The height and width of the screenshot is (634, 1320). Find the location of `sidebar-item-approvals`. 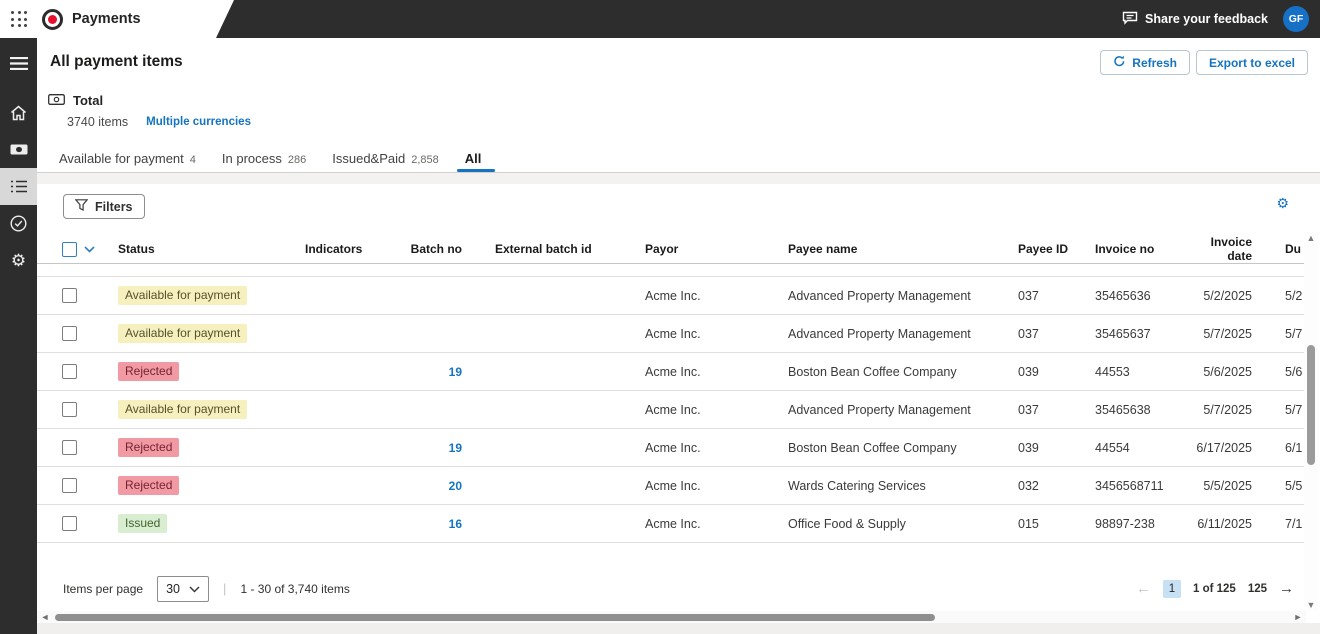

sidebar-item-approvals is located at coordinates (18, 223).